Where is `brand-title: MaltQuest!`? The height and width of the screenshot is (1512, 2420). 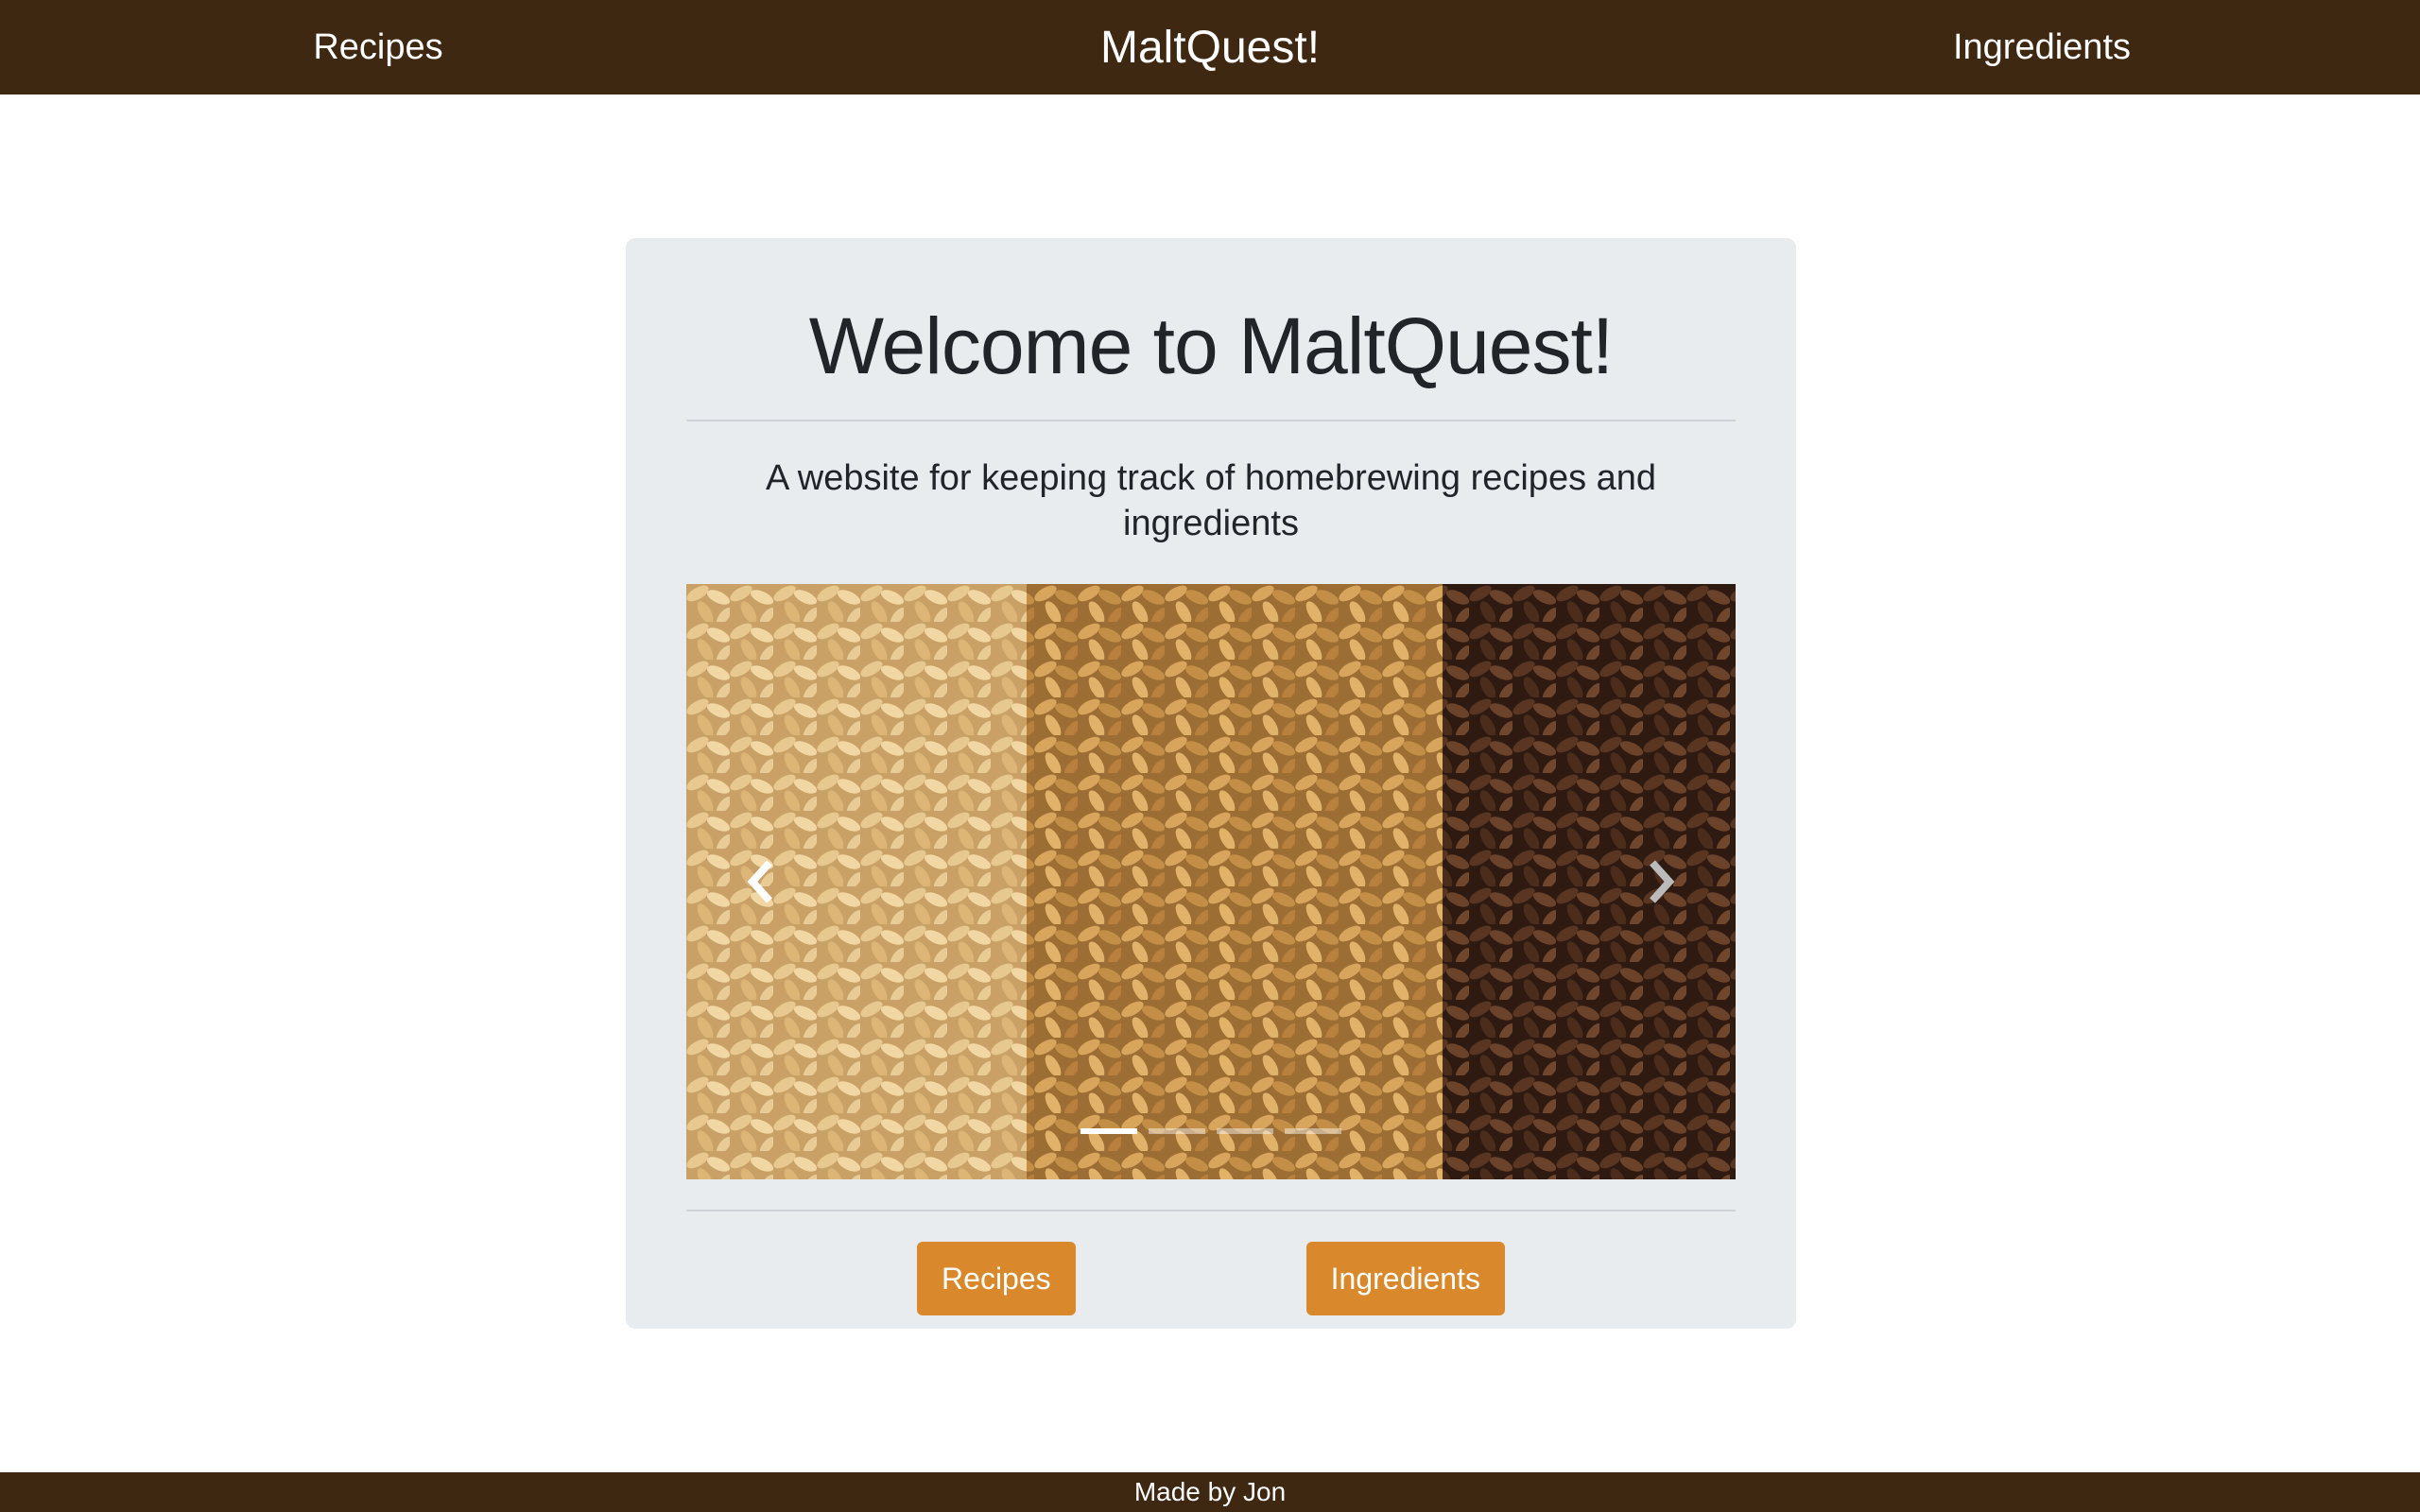 brand-title: MaltQuest! is located at coordinates (1210, 48).